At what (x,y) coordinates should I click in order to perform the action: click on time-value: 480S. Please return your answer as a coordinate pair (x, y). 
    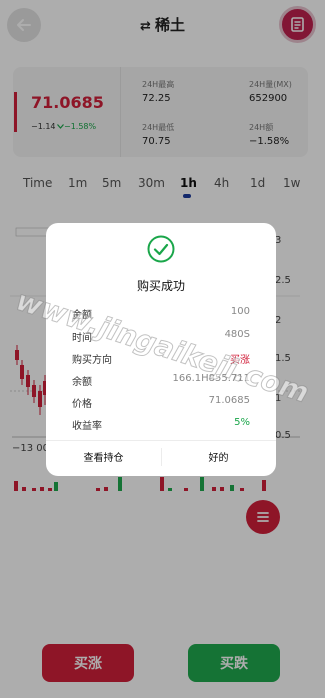
    Looking at the image, I should click on (237, 334).